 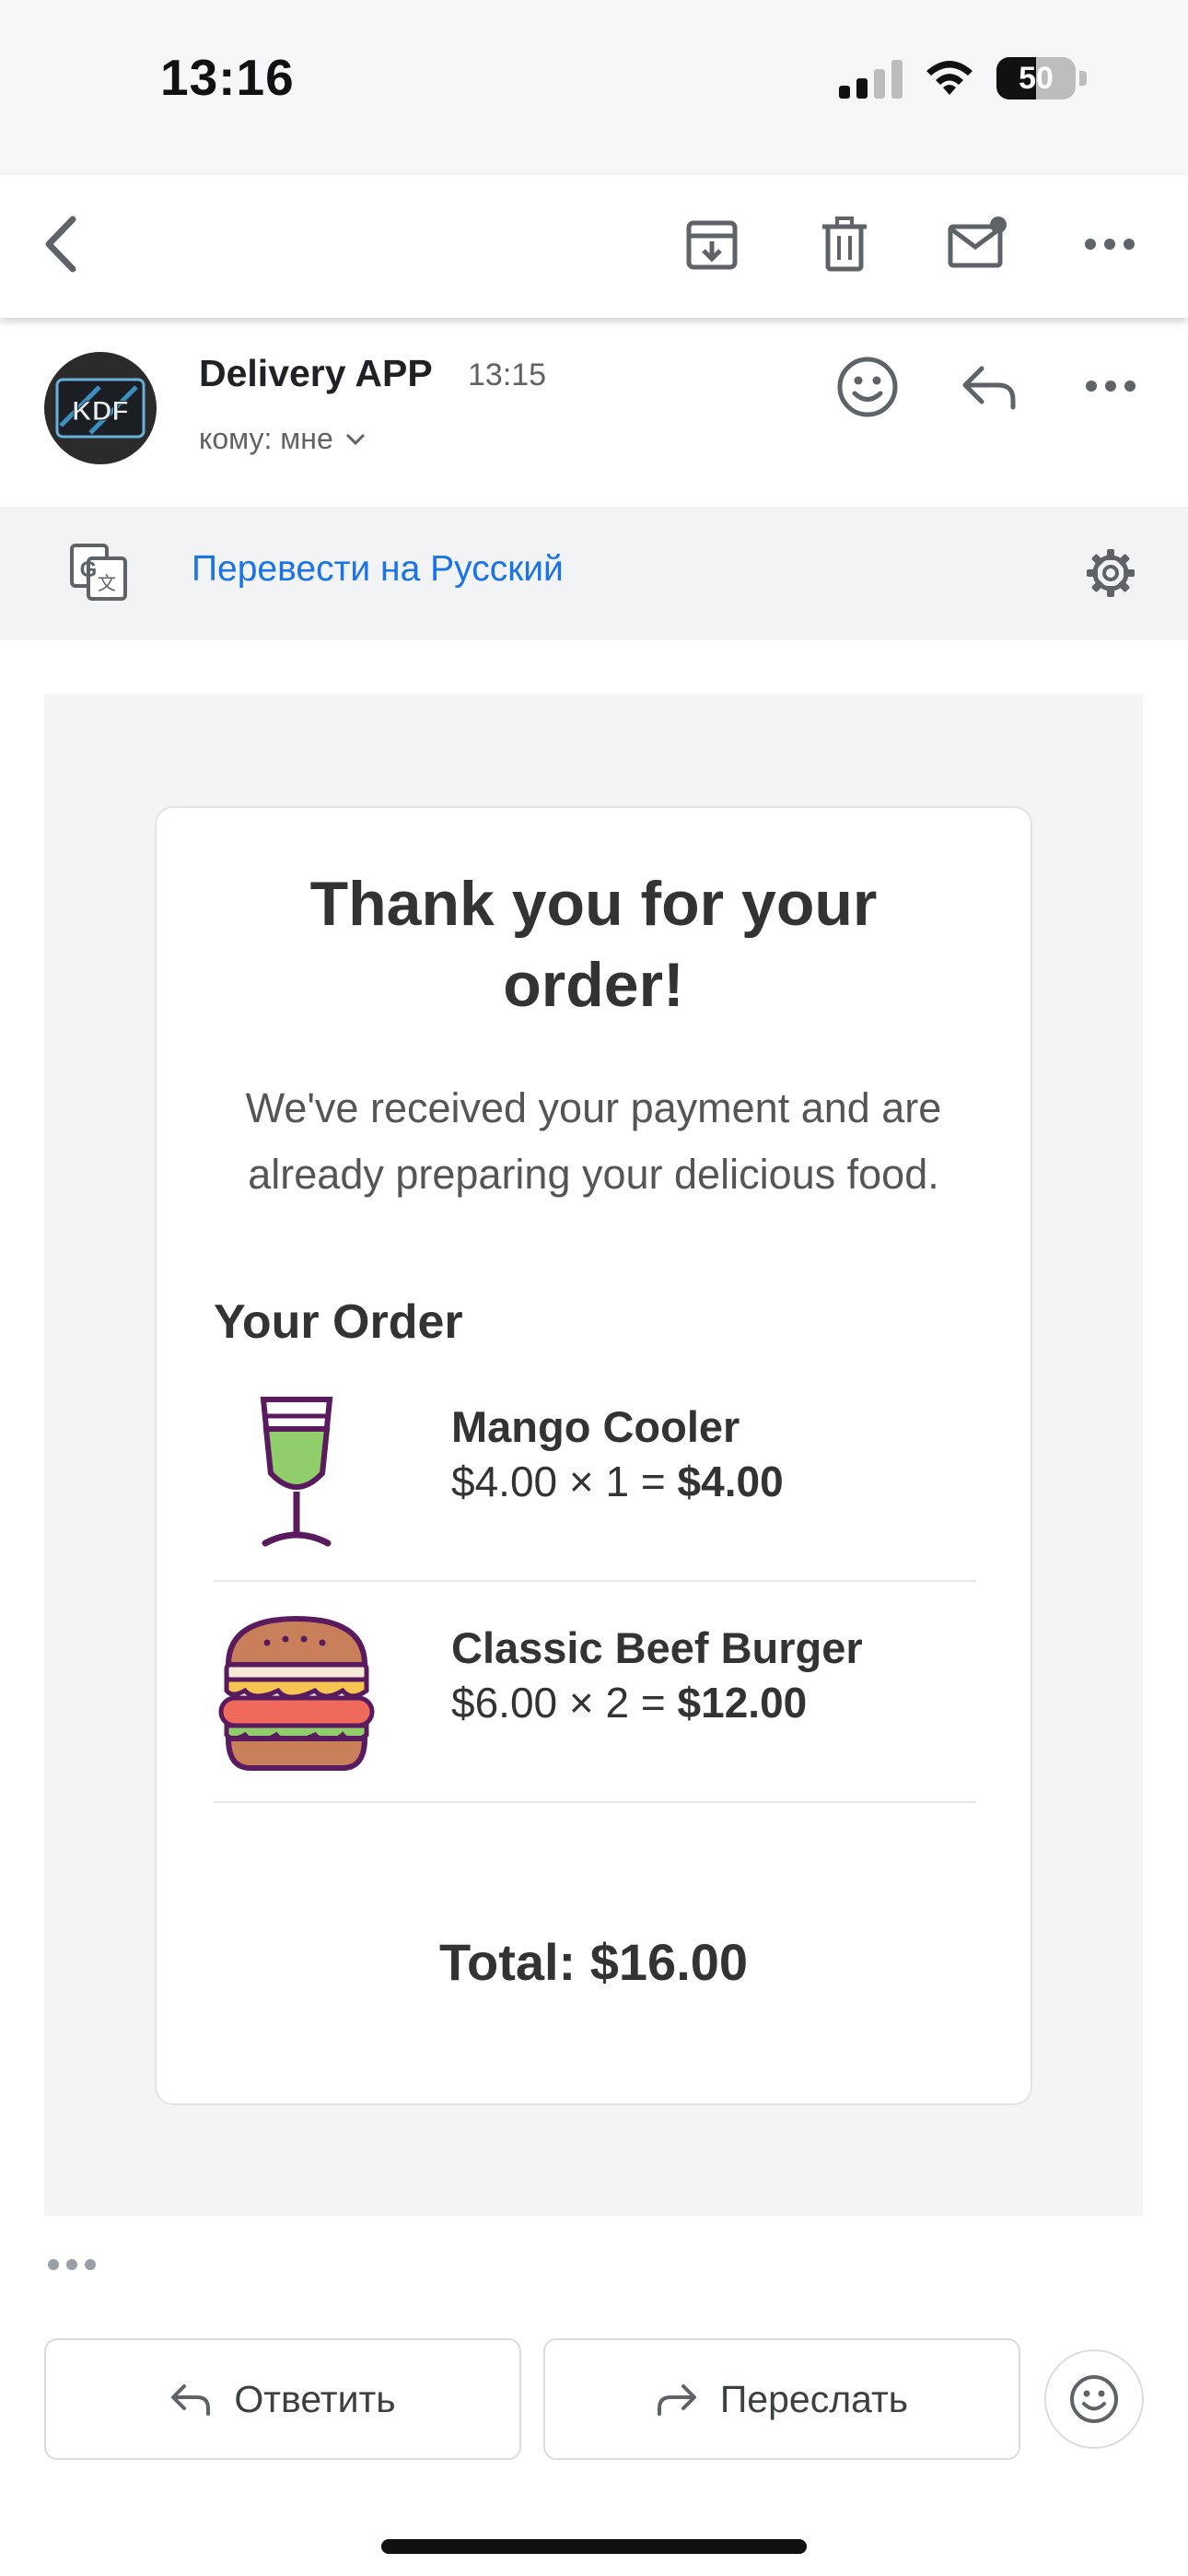 What do you see at coordinates (593, 1962) in the screenshot?
I see `order-total: Total: $16.00` at bounding box center [593, 1962].